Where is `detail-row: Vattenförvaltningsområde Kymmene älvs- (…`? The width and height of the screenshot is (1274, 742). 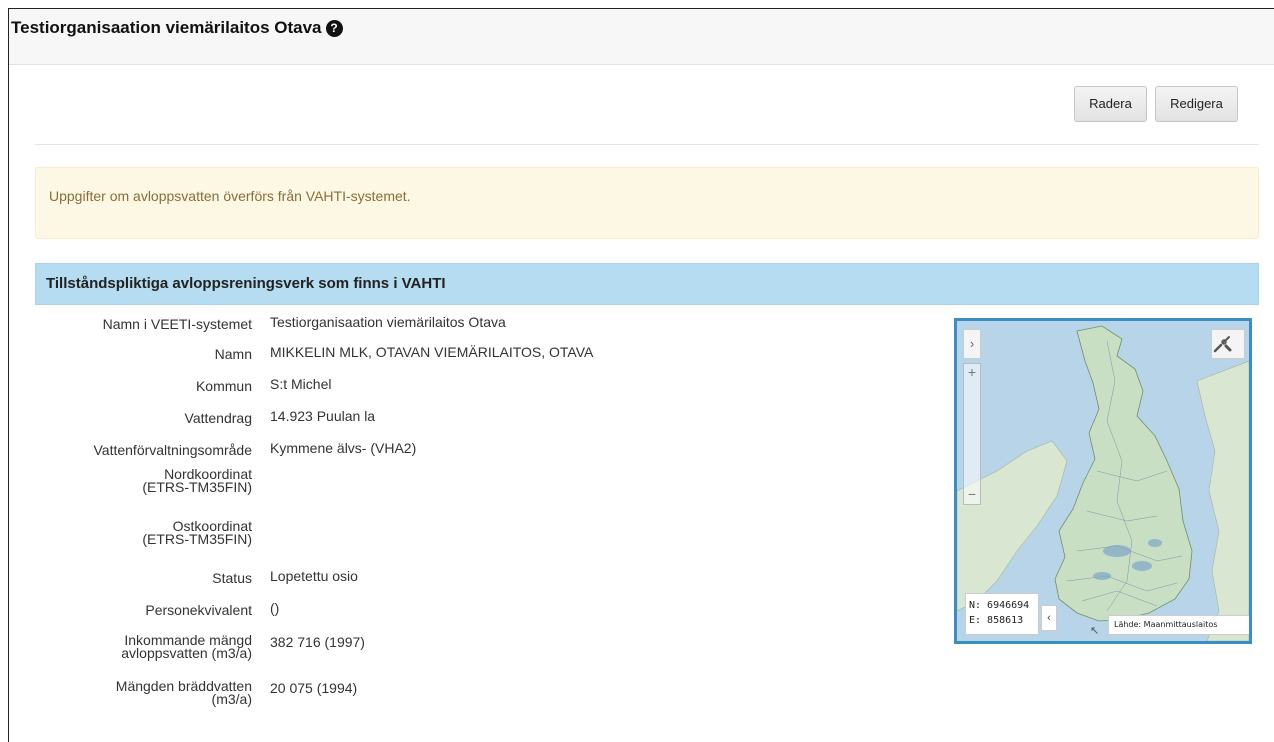 detail-row: Vattenförvaltningsområde Kymmene älvs- (… is located at coordinates (469, 454).